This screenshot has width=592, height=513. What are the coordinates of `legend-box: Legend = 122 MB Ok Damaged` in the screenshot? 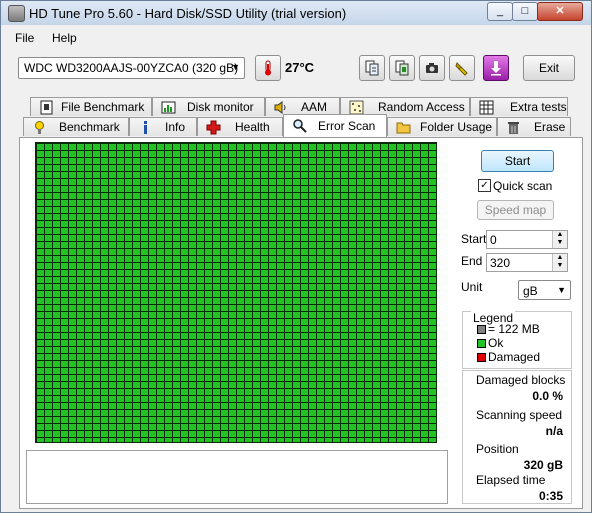 It's located at (517, 340).